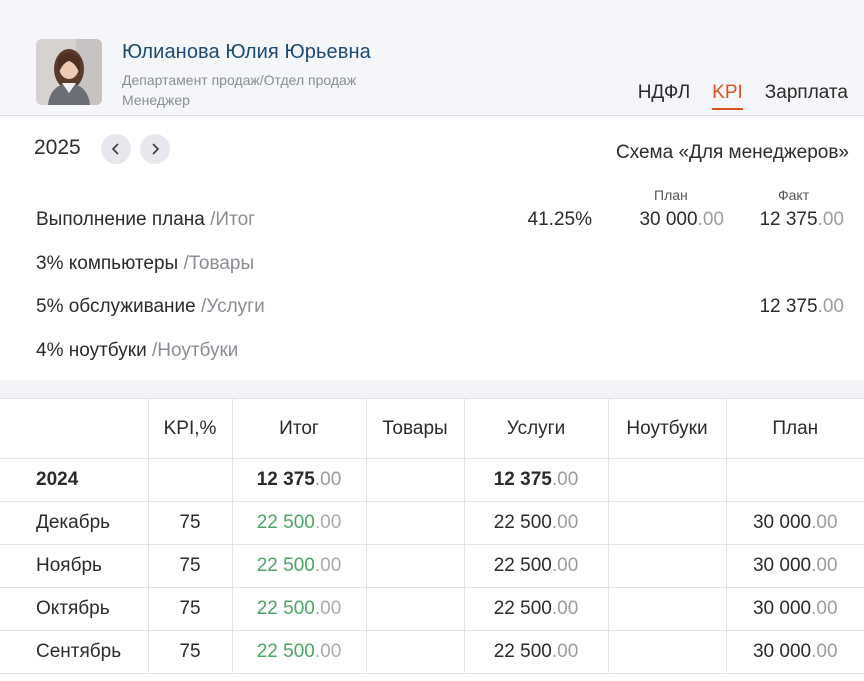 Image resolution: width=864 pixels, height=681 pixels. Describe the element at coordinates (727, 96) in the screenshot. I see `tab-kpi: KPI` at that location.